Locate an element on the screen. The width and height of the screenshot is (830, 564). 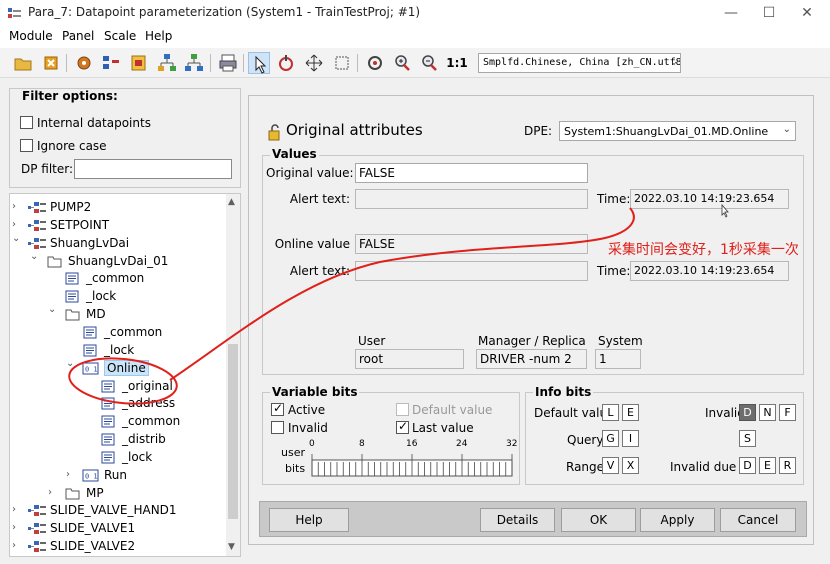
apply-button: Apply is located at coordinates (677, 520).